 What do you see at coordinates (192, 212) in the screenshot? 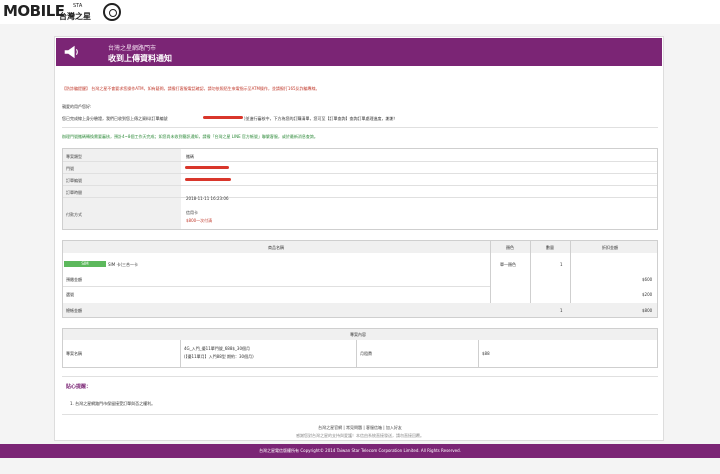
I see `value-payment: 信用卡` at bounding box center [192, 212].